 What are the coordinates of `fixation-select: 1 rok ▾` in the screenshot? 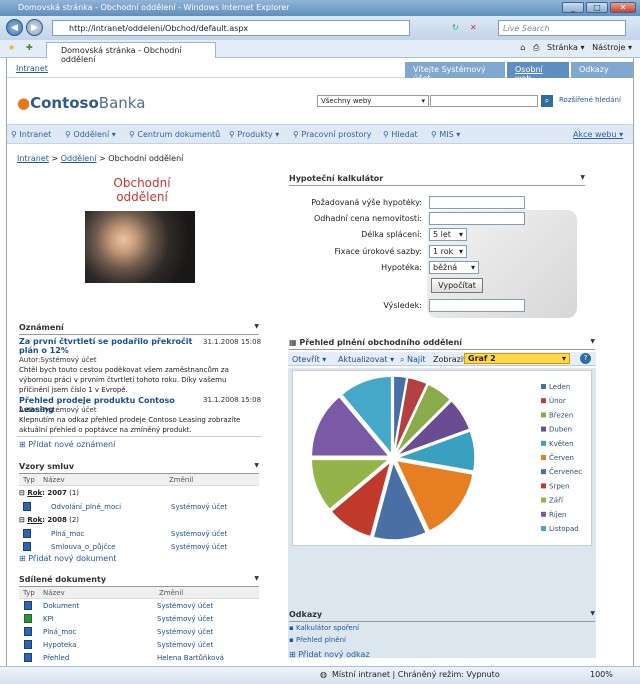 It's located at (448, 251).